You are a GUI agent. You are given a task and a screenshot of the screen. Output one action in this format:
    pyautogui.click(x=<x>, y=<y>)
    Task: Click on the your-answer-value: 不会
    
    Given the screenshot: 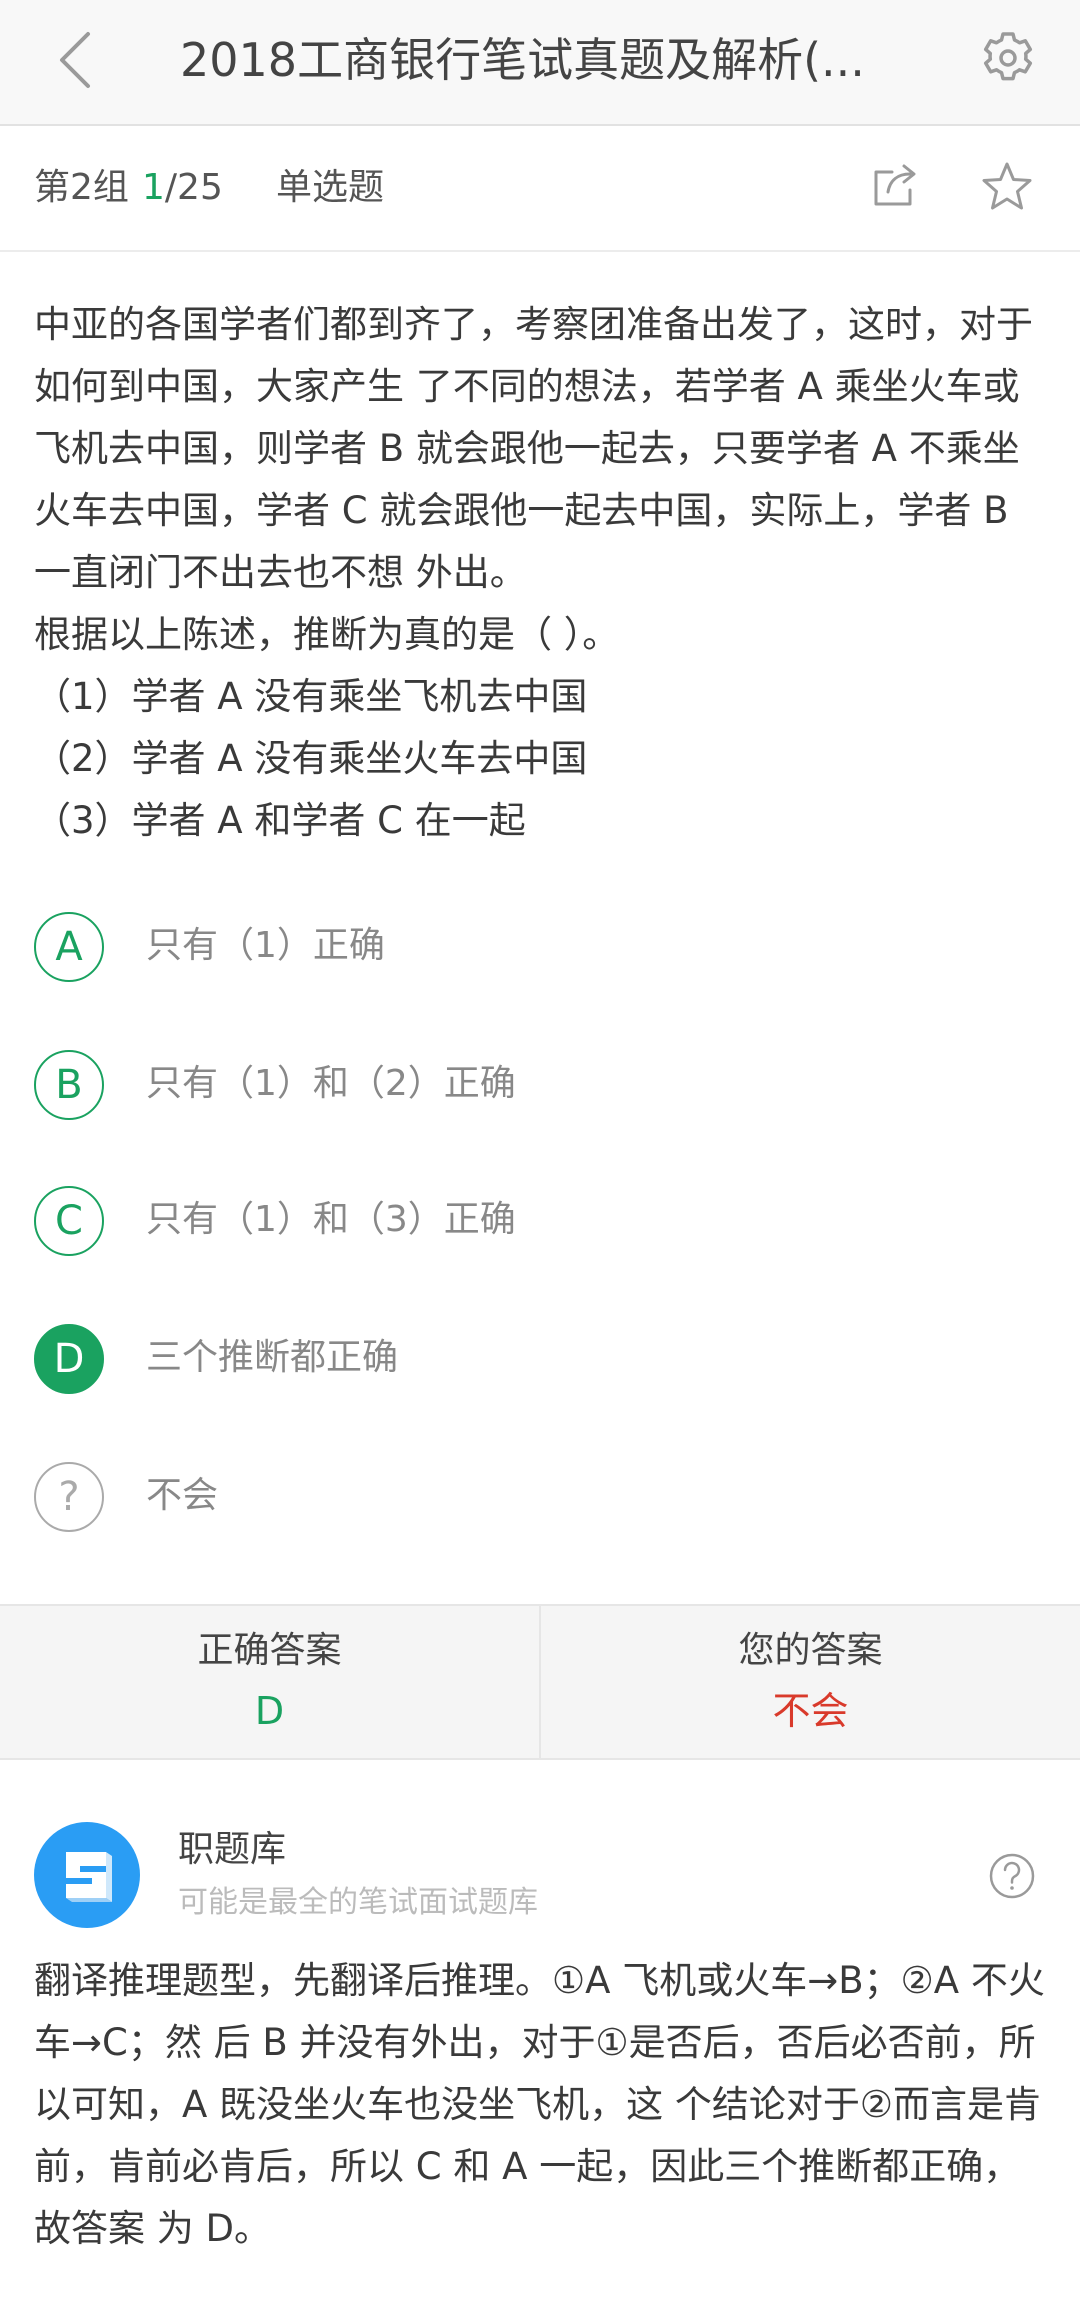 What is the action you would take?
    pyautogui.click(x=810, y=1711)
    